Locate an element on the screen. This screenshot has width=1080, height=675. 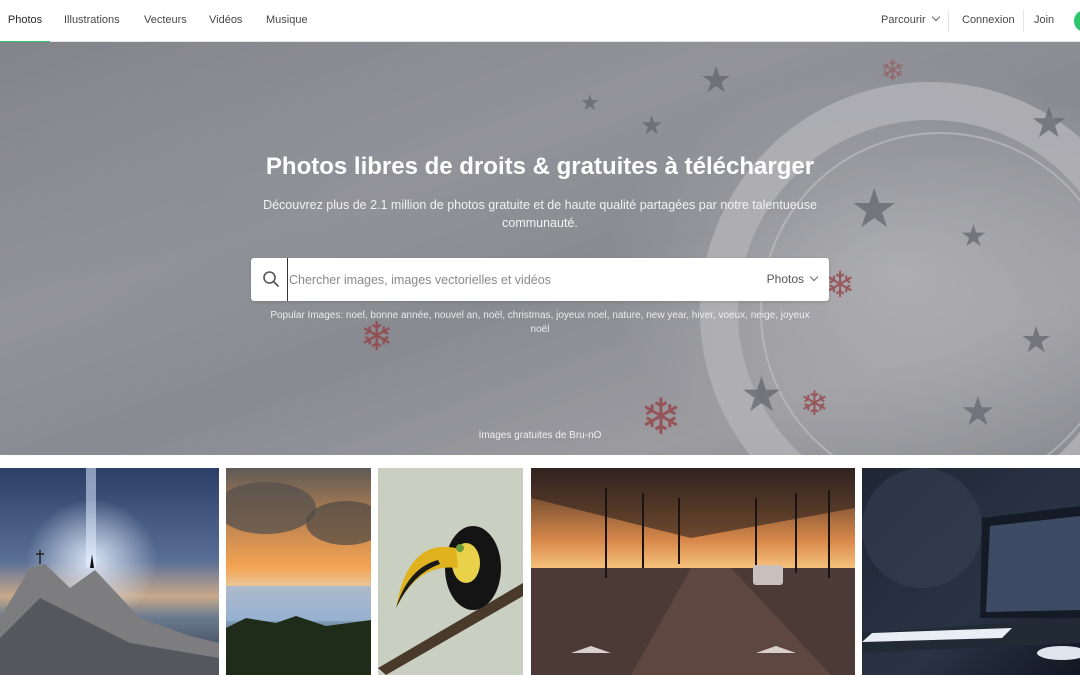
search-type-label: Photos is located at coordinates (785, 279).